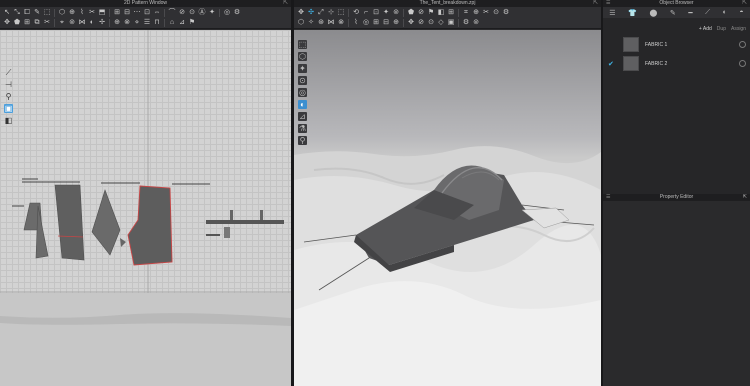  What do you see at coordinates (411, 13) in the screenshot?
I see `toolbar-tool-icon: ⬟` at bounding box center [411, 13].